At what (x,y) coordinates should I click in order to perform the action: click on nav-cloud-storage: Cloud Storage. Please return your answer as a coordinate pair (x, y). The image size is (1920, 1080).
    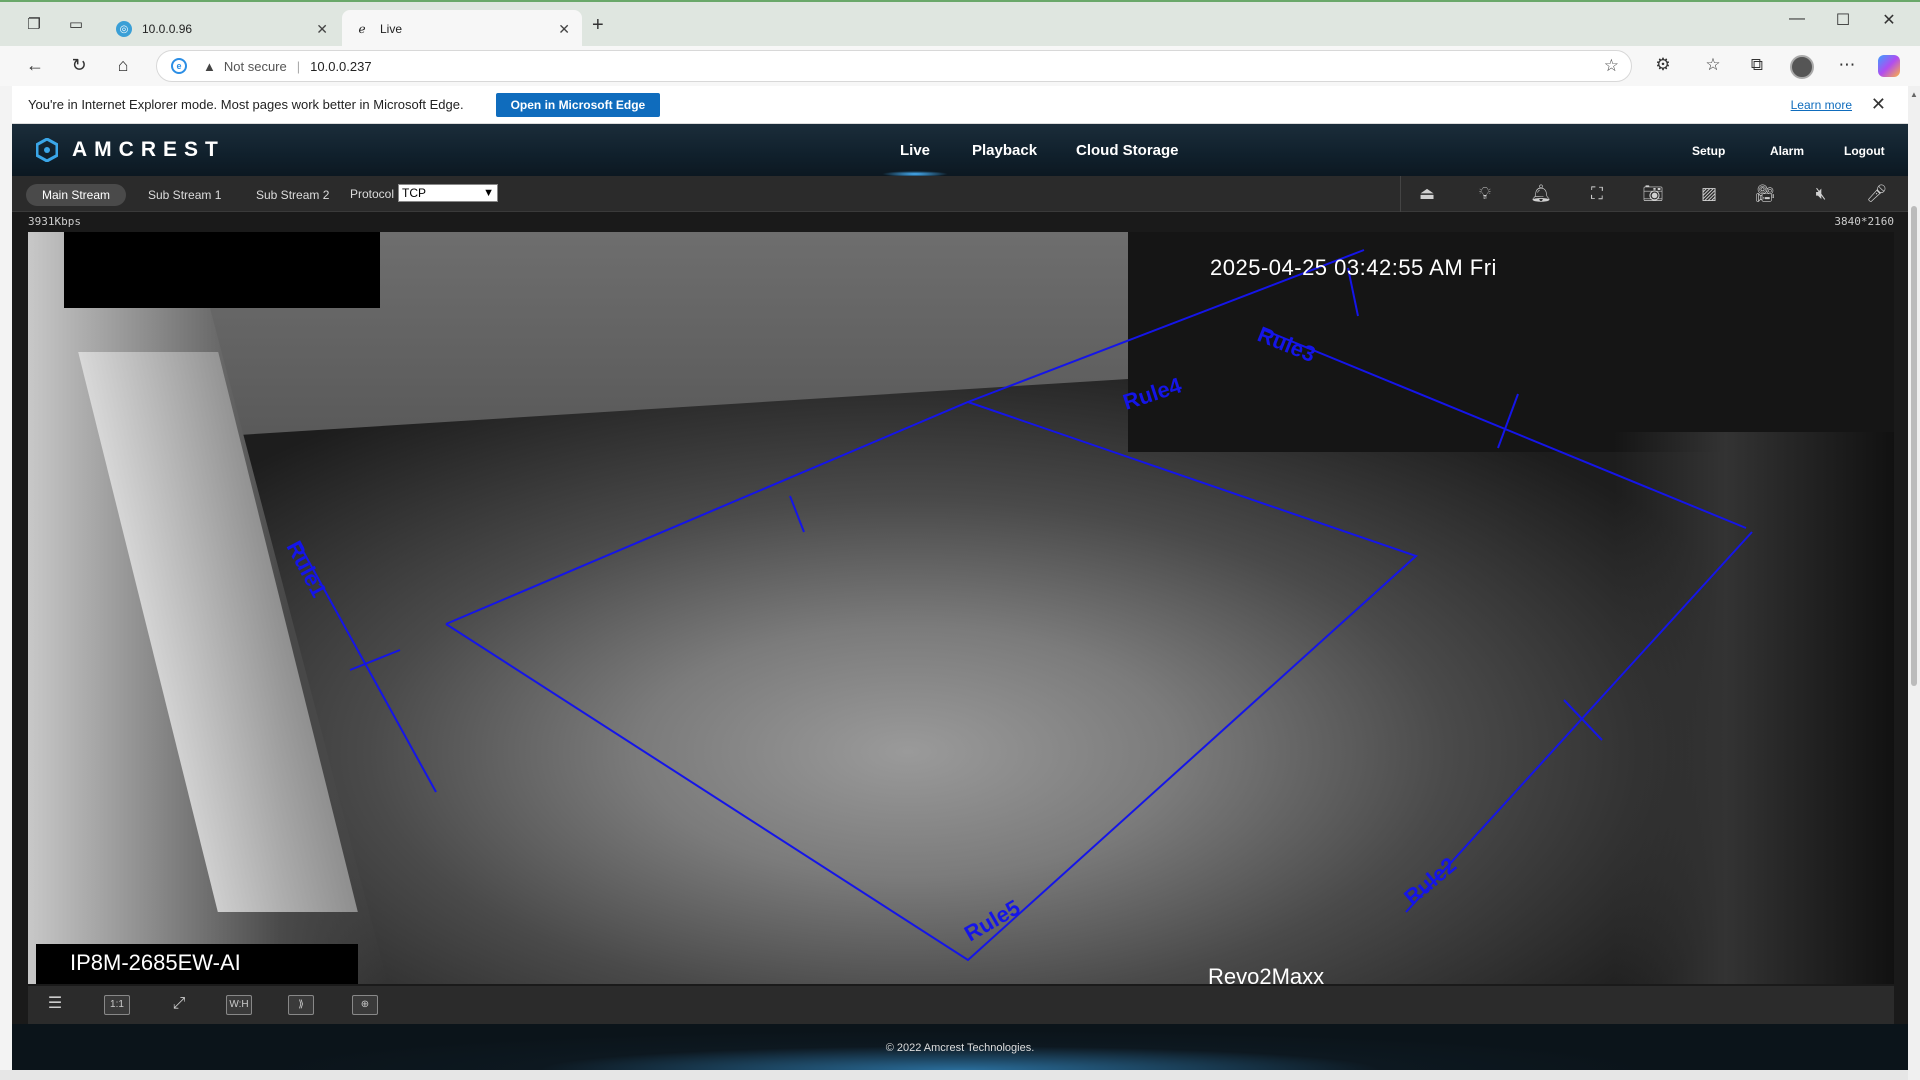
    Looking at the image, I should click on (1127, 150).